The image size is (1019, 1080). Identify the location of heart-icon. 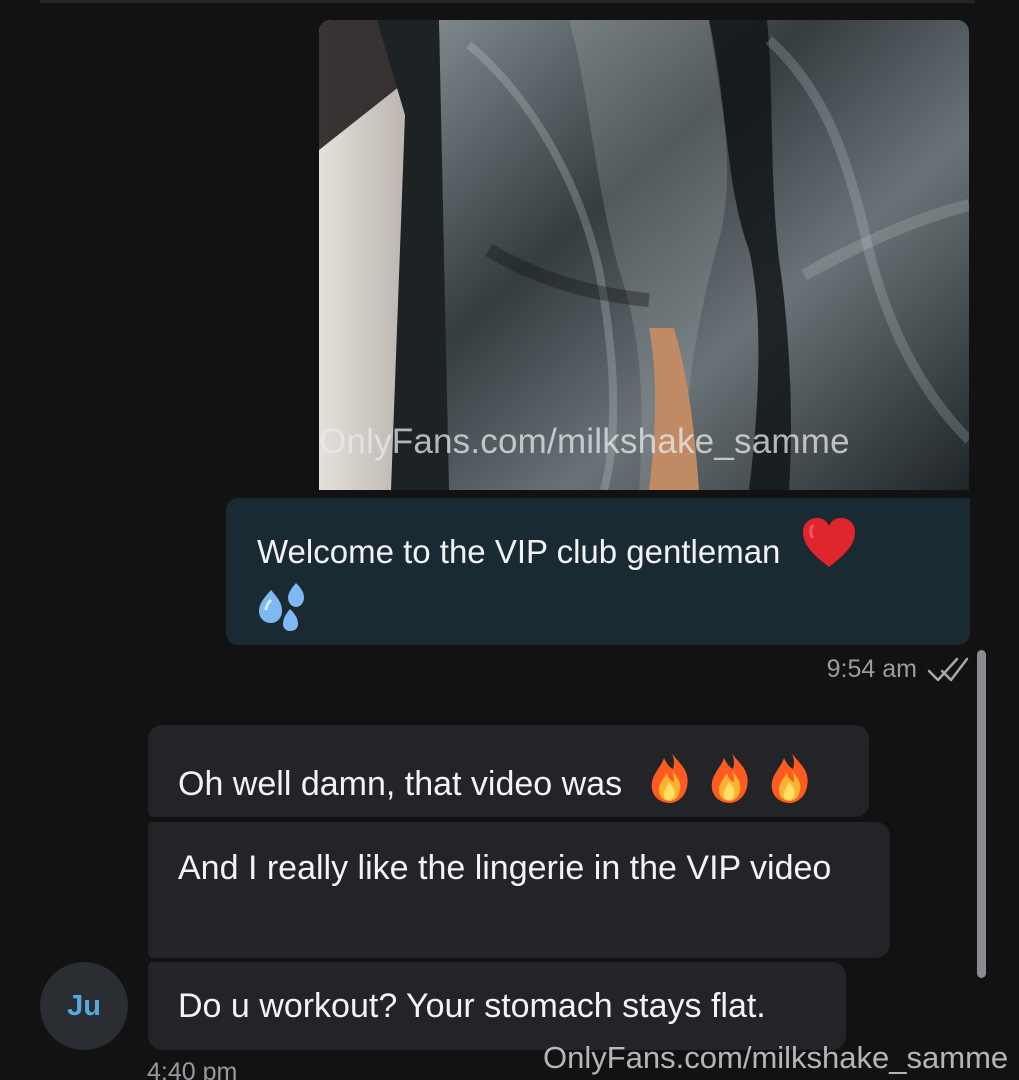
(828, 542).